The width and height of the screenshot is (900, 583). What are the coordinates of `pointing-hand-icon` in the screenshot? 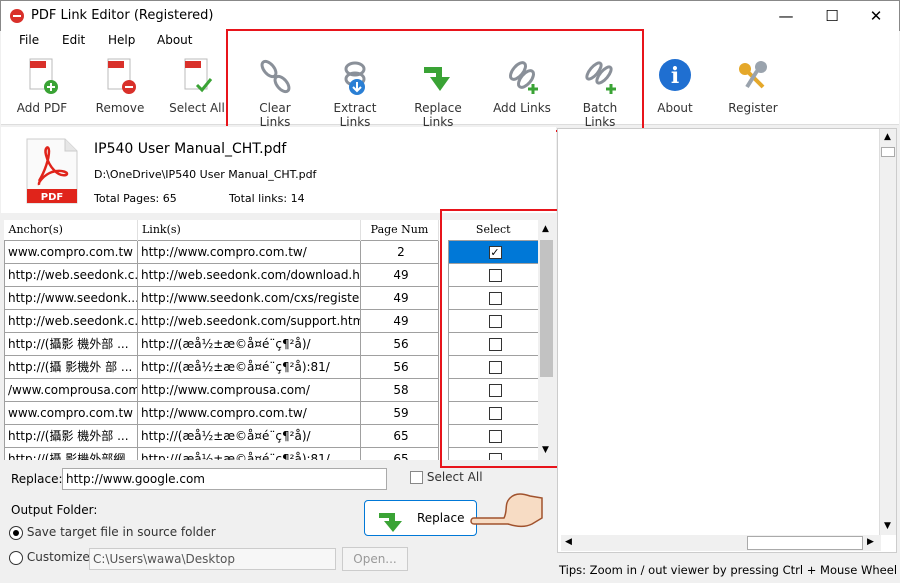 It's located at (506, 510).